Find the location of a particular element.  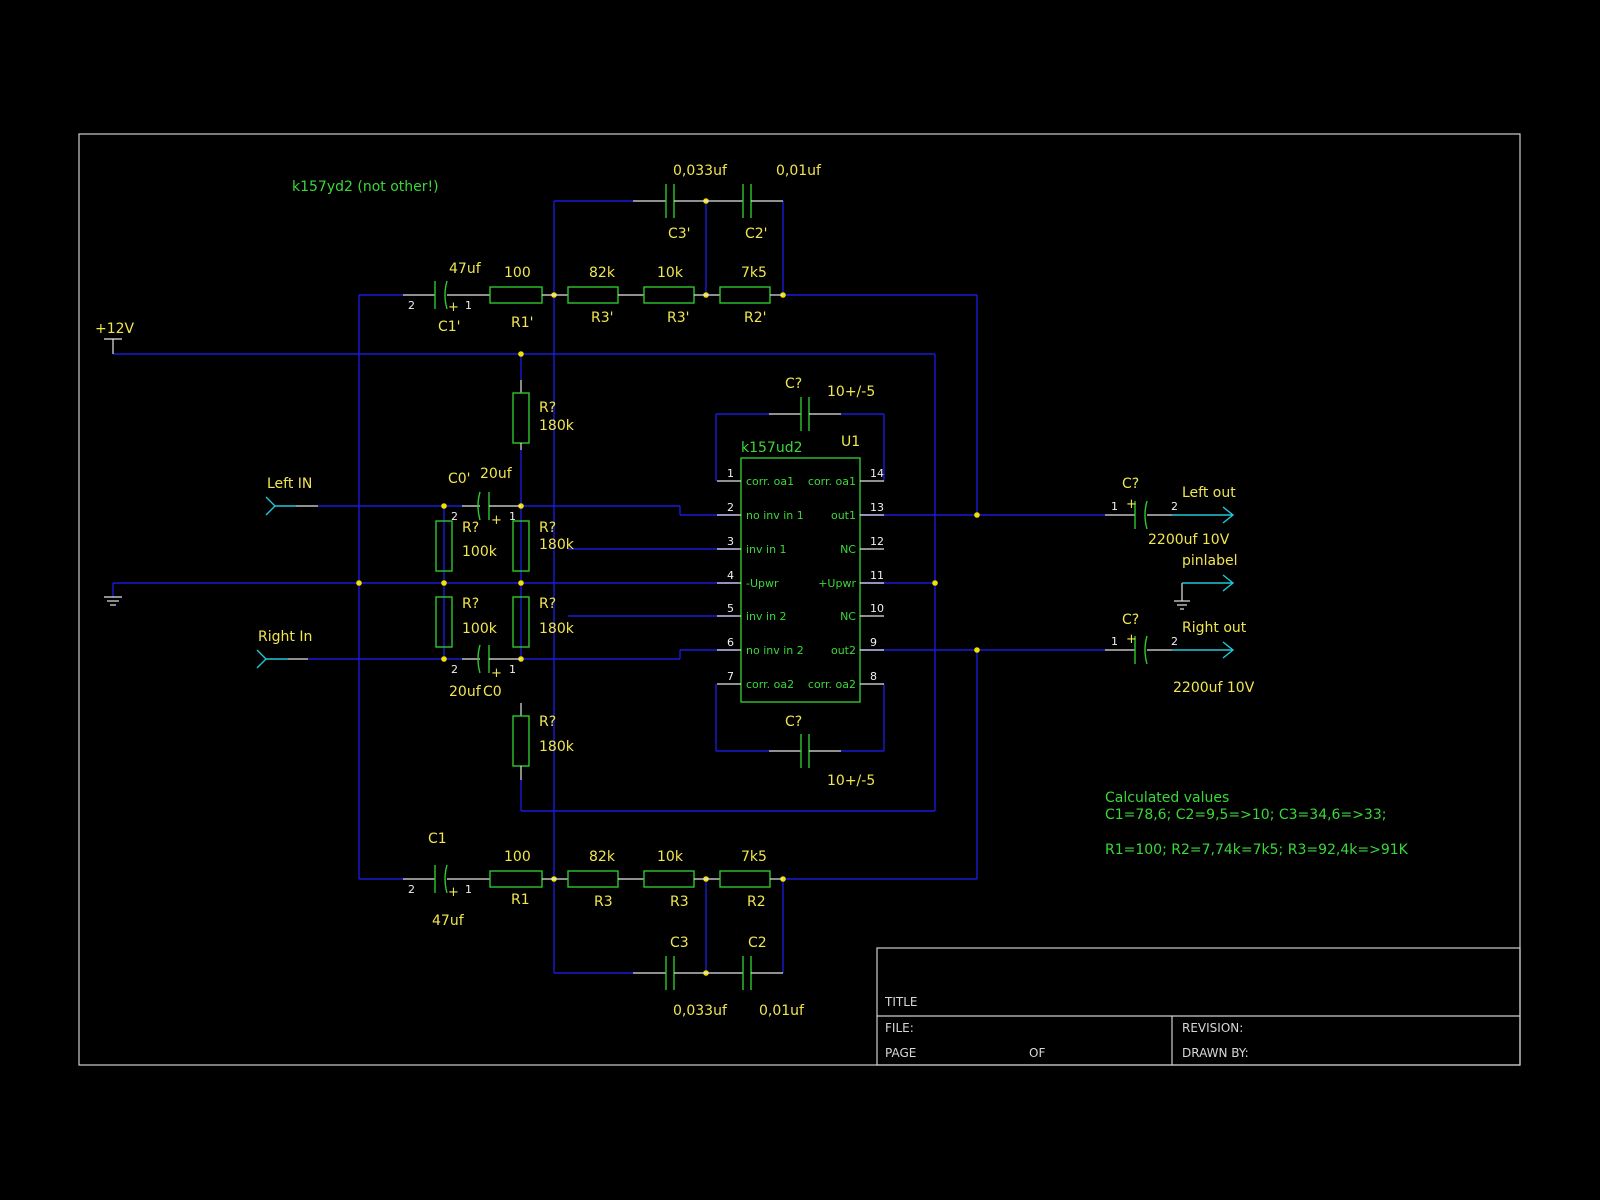

ic-pin-number: 13 is located at coordinates (877, 507).